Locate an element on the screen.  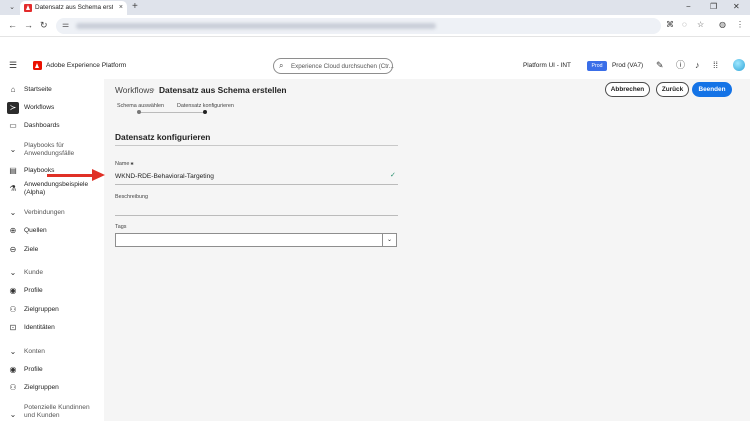
step-label-schema: Schema auswählen is located at coordinates (141, 106).